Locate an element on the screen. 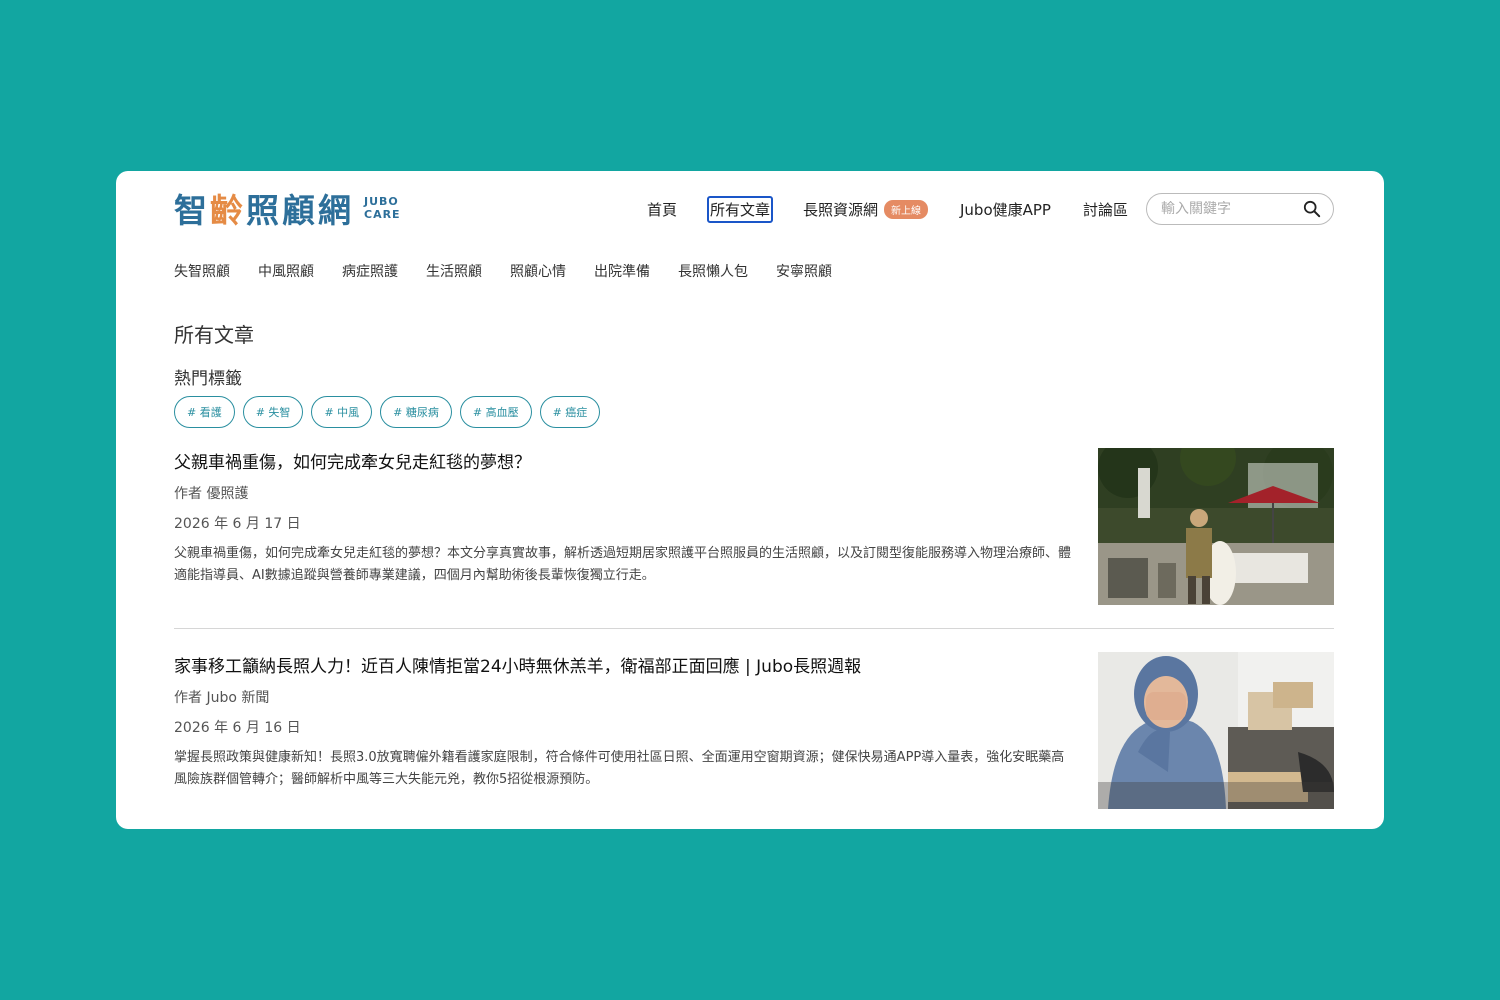  category-disease: 病症照護 is located at coordinates (370, 271).